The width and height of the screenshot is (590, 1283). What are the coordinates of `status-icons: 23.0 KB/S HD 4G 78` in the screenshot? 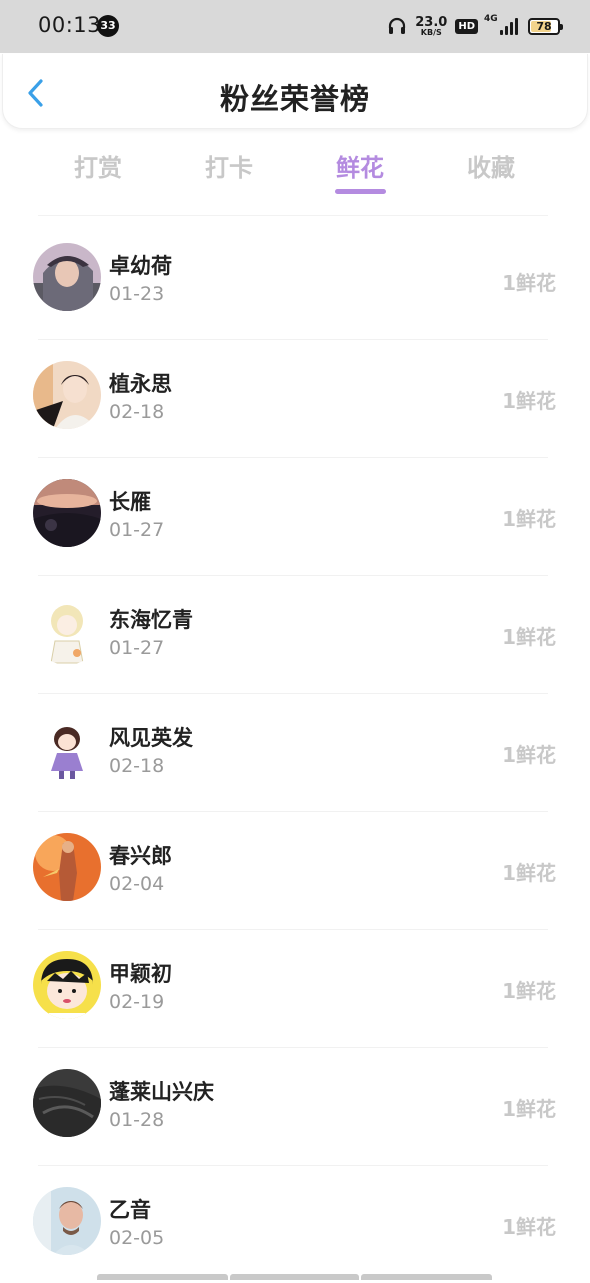 It's located at (475, 26).